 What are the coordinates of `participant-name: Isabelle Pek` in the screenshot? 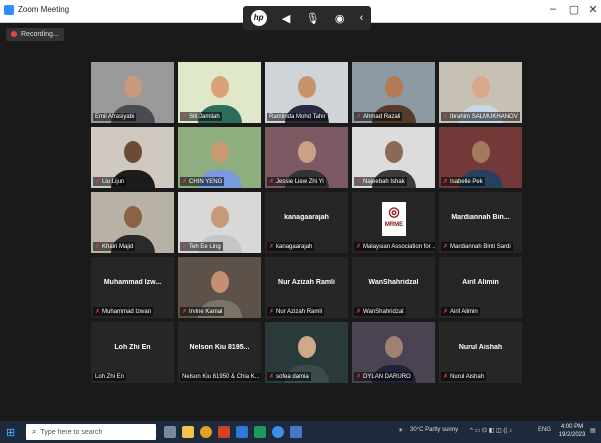 It's located at (466, 182).